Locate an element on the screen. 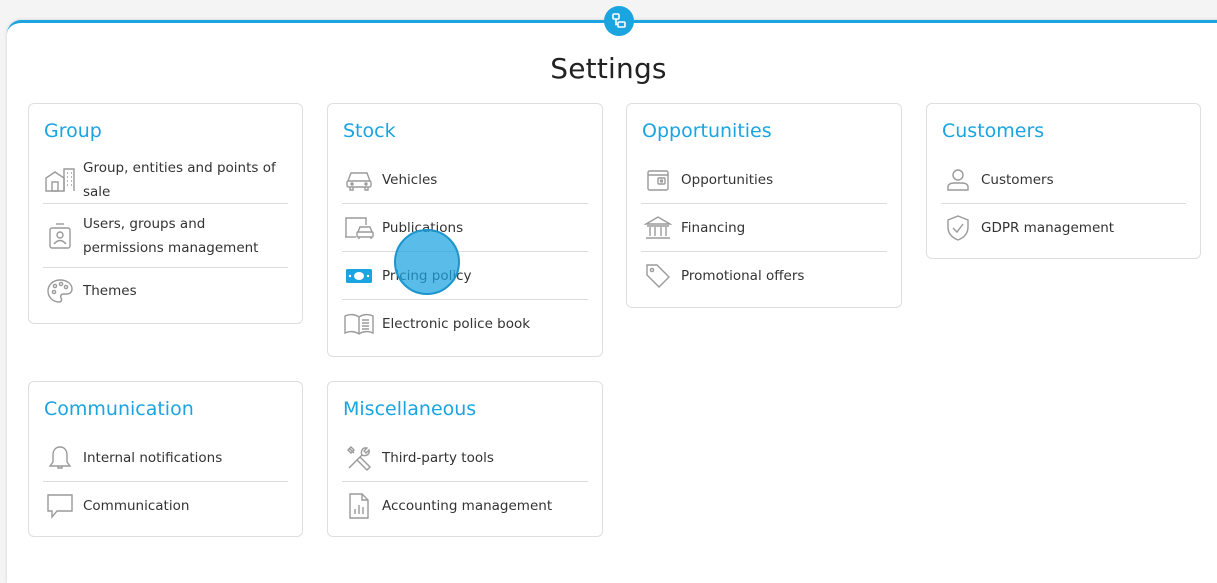 The image size is (1217, 583). car-icon is located at coordinates (359, 180).